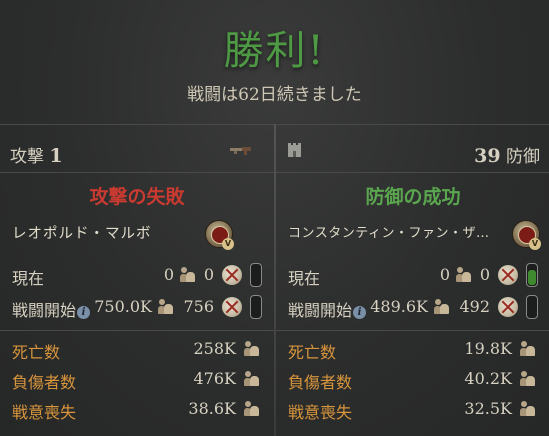 This screenshot has height=436, width=549. Describe the element at coordinates (523, 157) in the screenshot. I see `defender-side-label: 防御` at that location.